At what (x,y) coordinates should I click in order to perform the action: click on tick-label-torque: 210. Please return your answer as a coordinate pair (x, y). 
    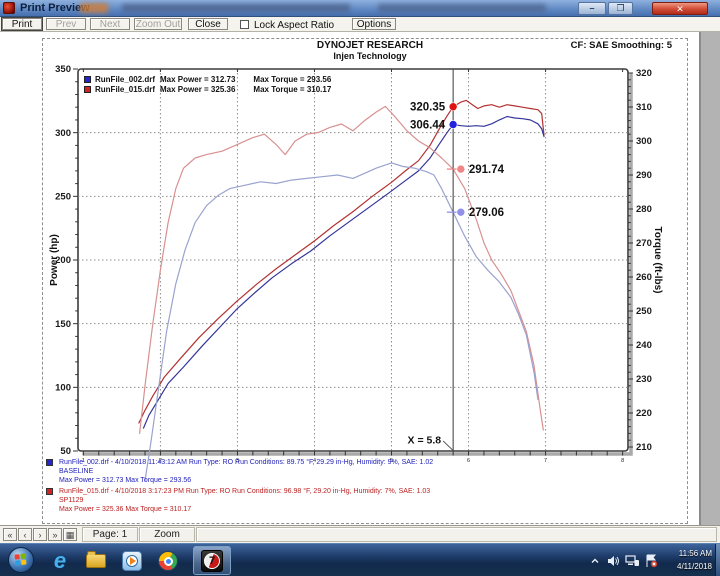
    Looking at the image, I should click on (644, 447).